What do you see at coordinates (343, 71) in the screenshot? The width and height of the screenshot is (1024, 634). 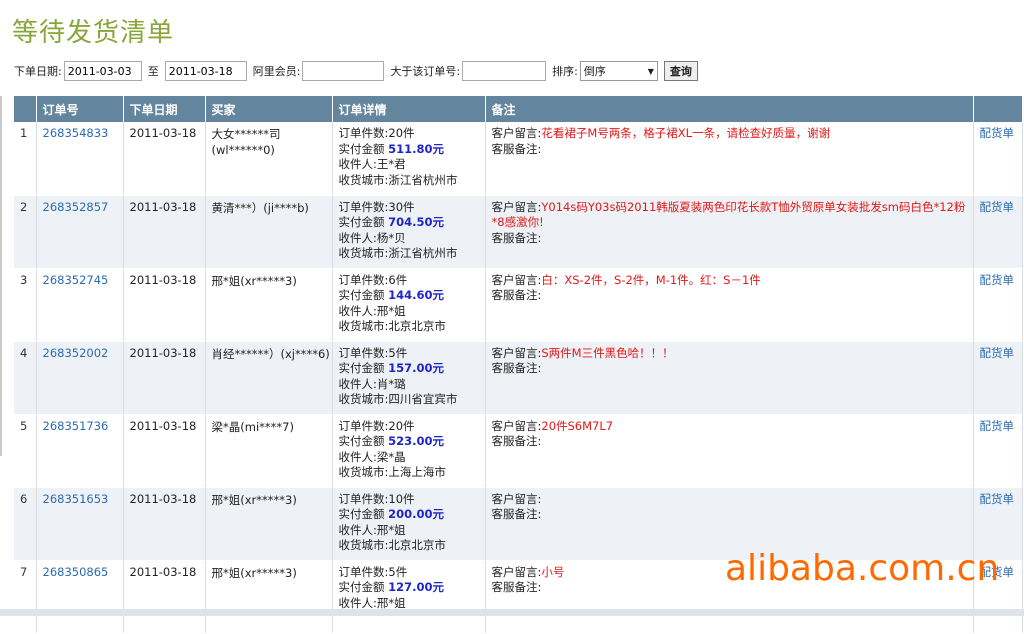 I see `member-input` at bounding box center [343, 71].